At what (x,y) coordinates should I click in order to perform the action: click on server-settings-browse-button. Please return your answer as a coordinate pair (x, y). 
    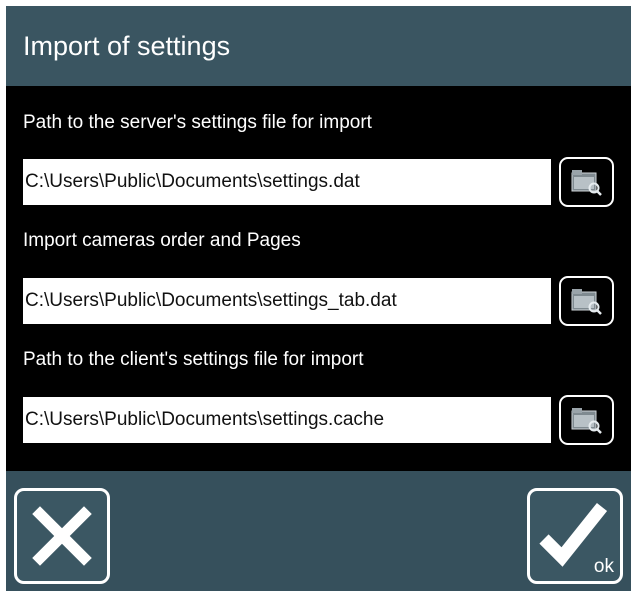
    Looking at the image, I should click on (586, 182).